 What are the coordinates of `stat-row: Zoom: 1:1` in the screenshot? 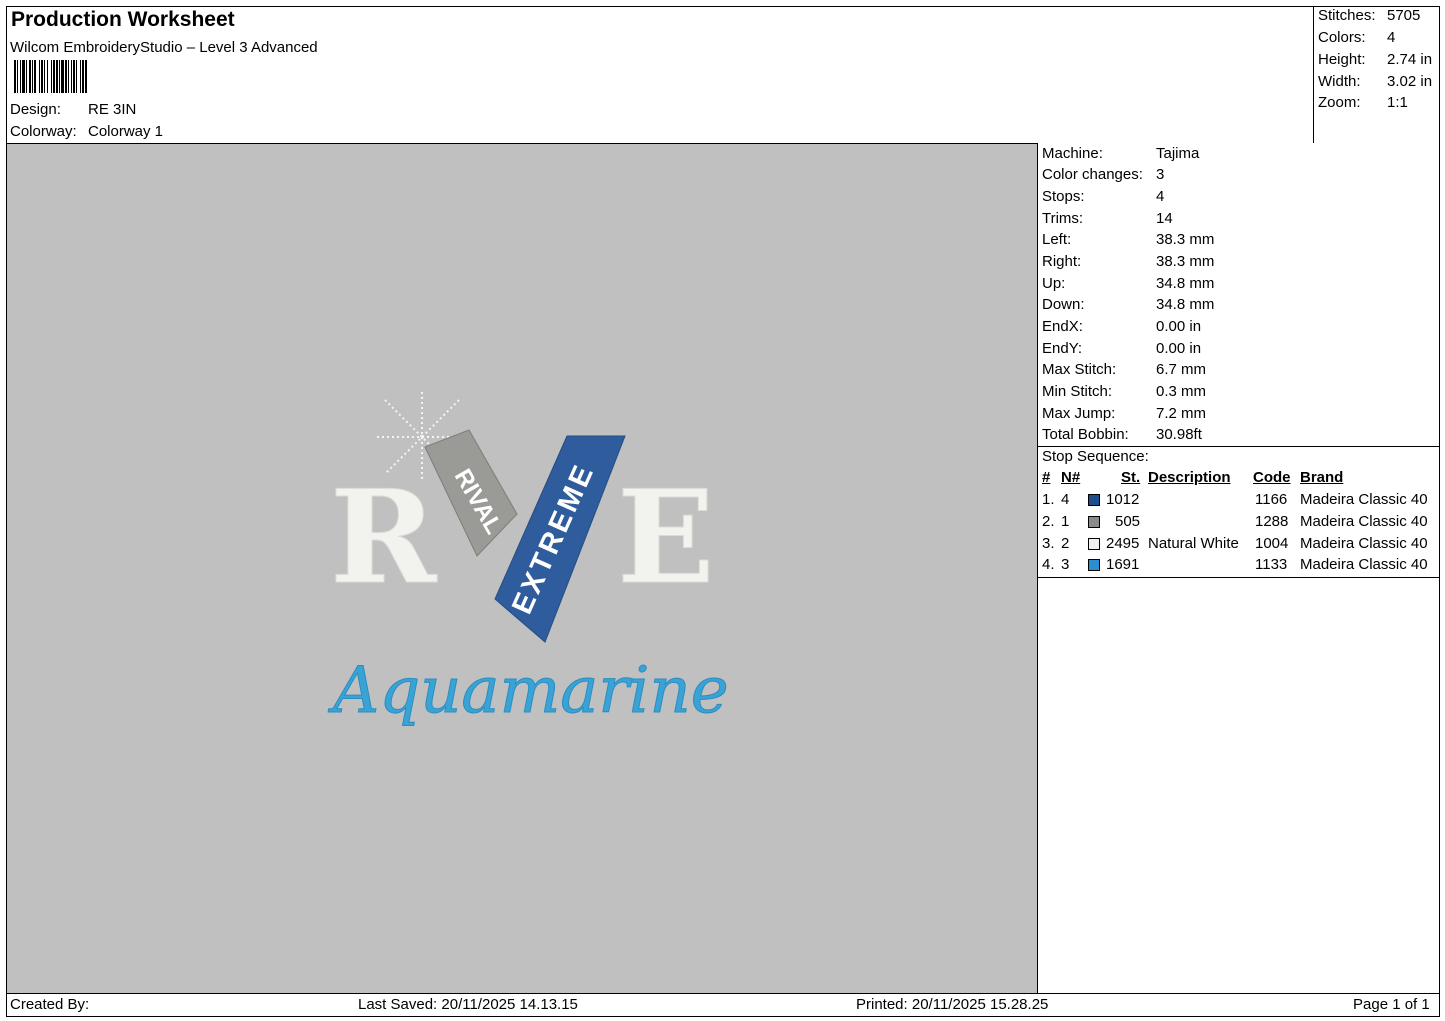 It's located at (1363, 102).